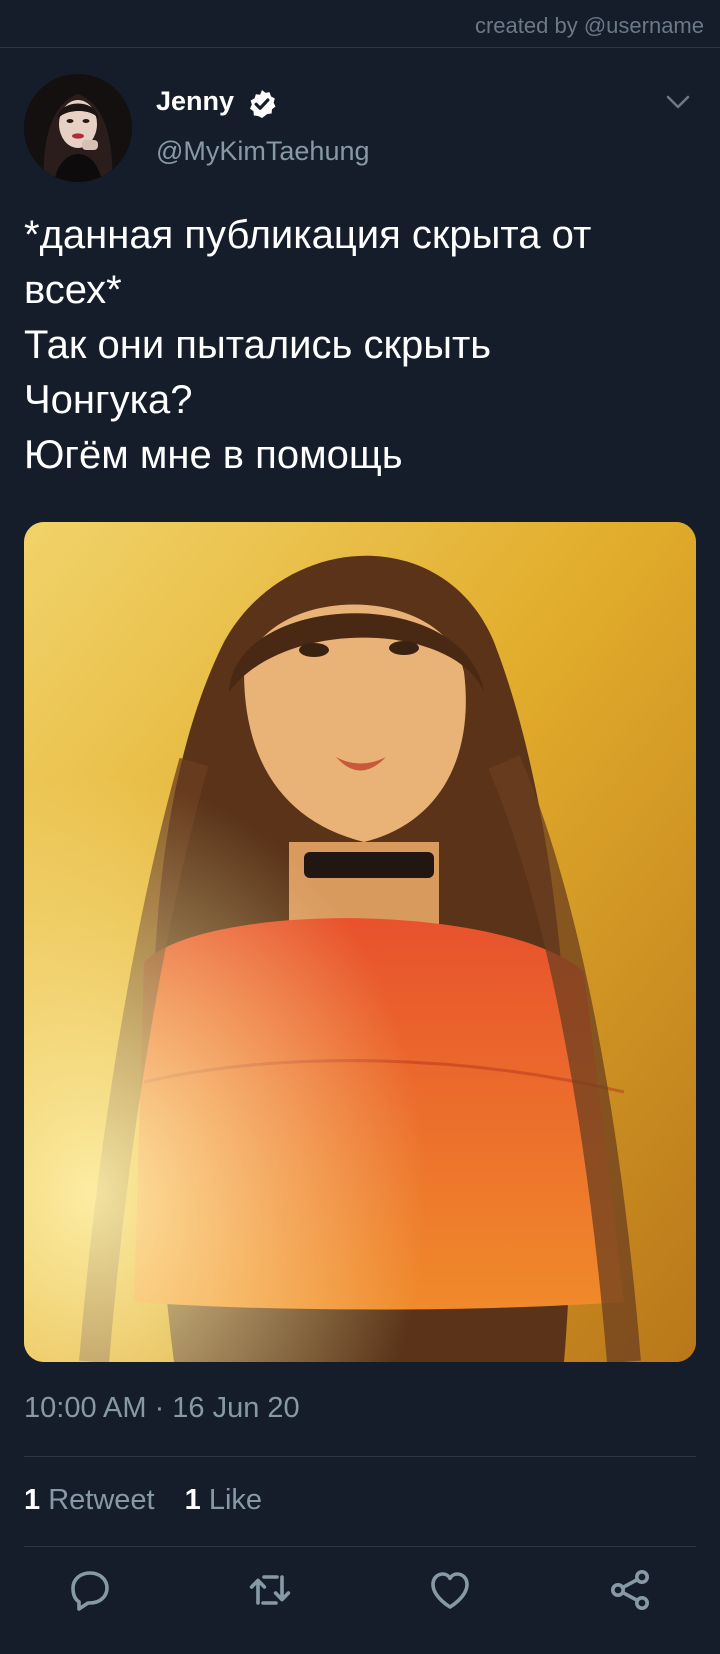 This screenshot has height=1654, width=720. I want to click on tweet-text-line: всех*, so click(73, 290).